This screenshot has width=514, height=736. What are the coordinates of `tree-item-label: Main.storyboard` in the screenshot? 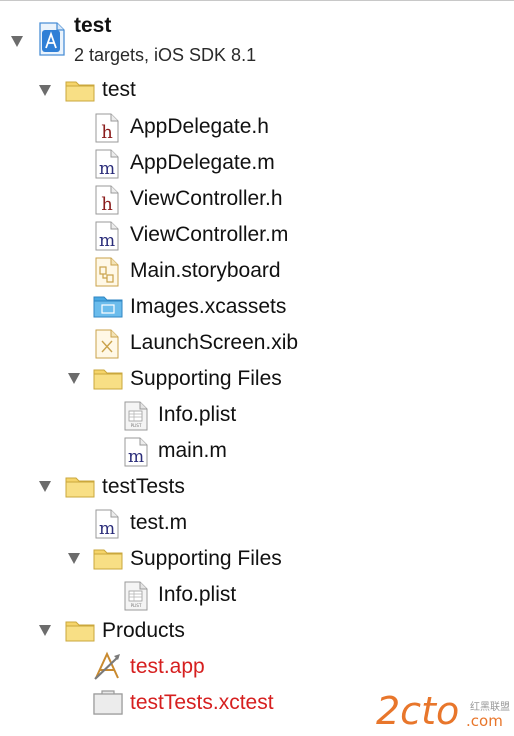 It's located at (205, 271).